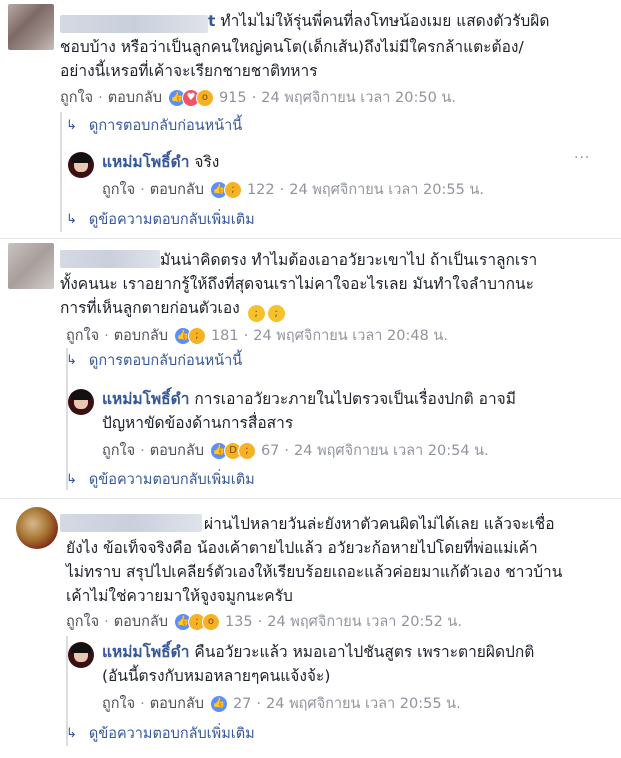  Describe the element at coordinates (189, 71) in the screenshot. I see `comment-text-line: อย่างนี้เหรอที่เค้าจะเรียกชายชาติทหาร` at that location.